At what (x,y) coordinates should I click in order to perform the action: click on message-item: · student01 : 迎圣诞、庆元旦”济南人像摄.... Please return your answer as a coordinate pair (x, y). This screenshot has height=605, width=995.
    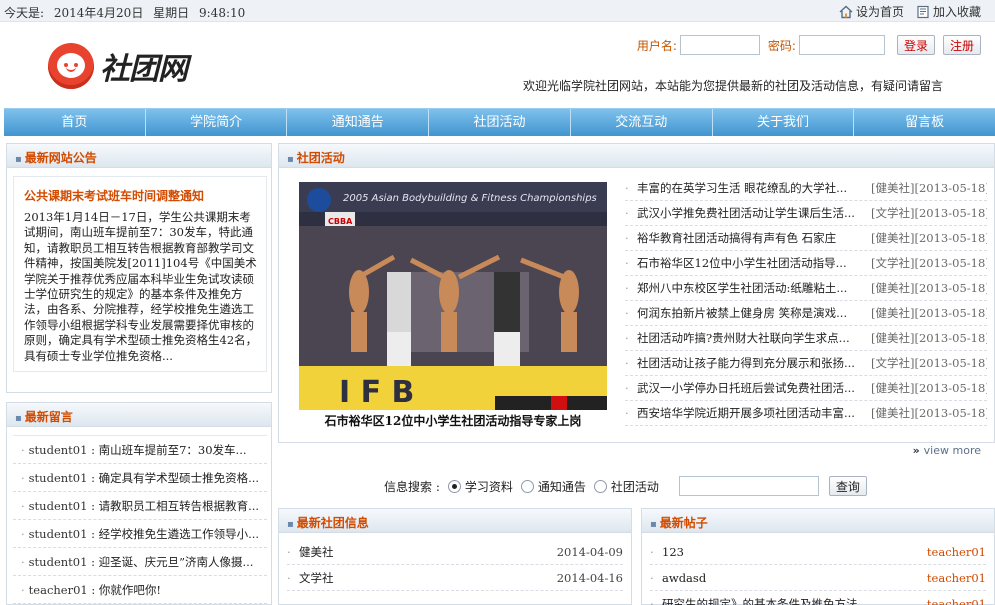
    Looking at the image, I should click on (140, 562).